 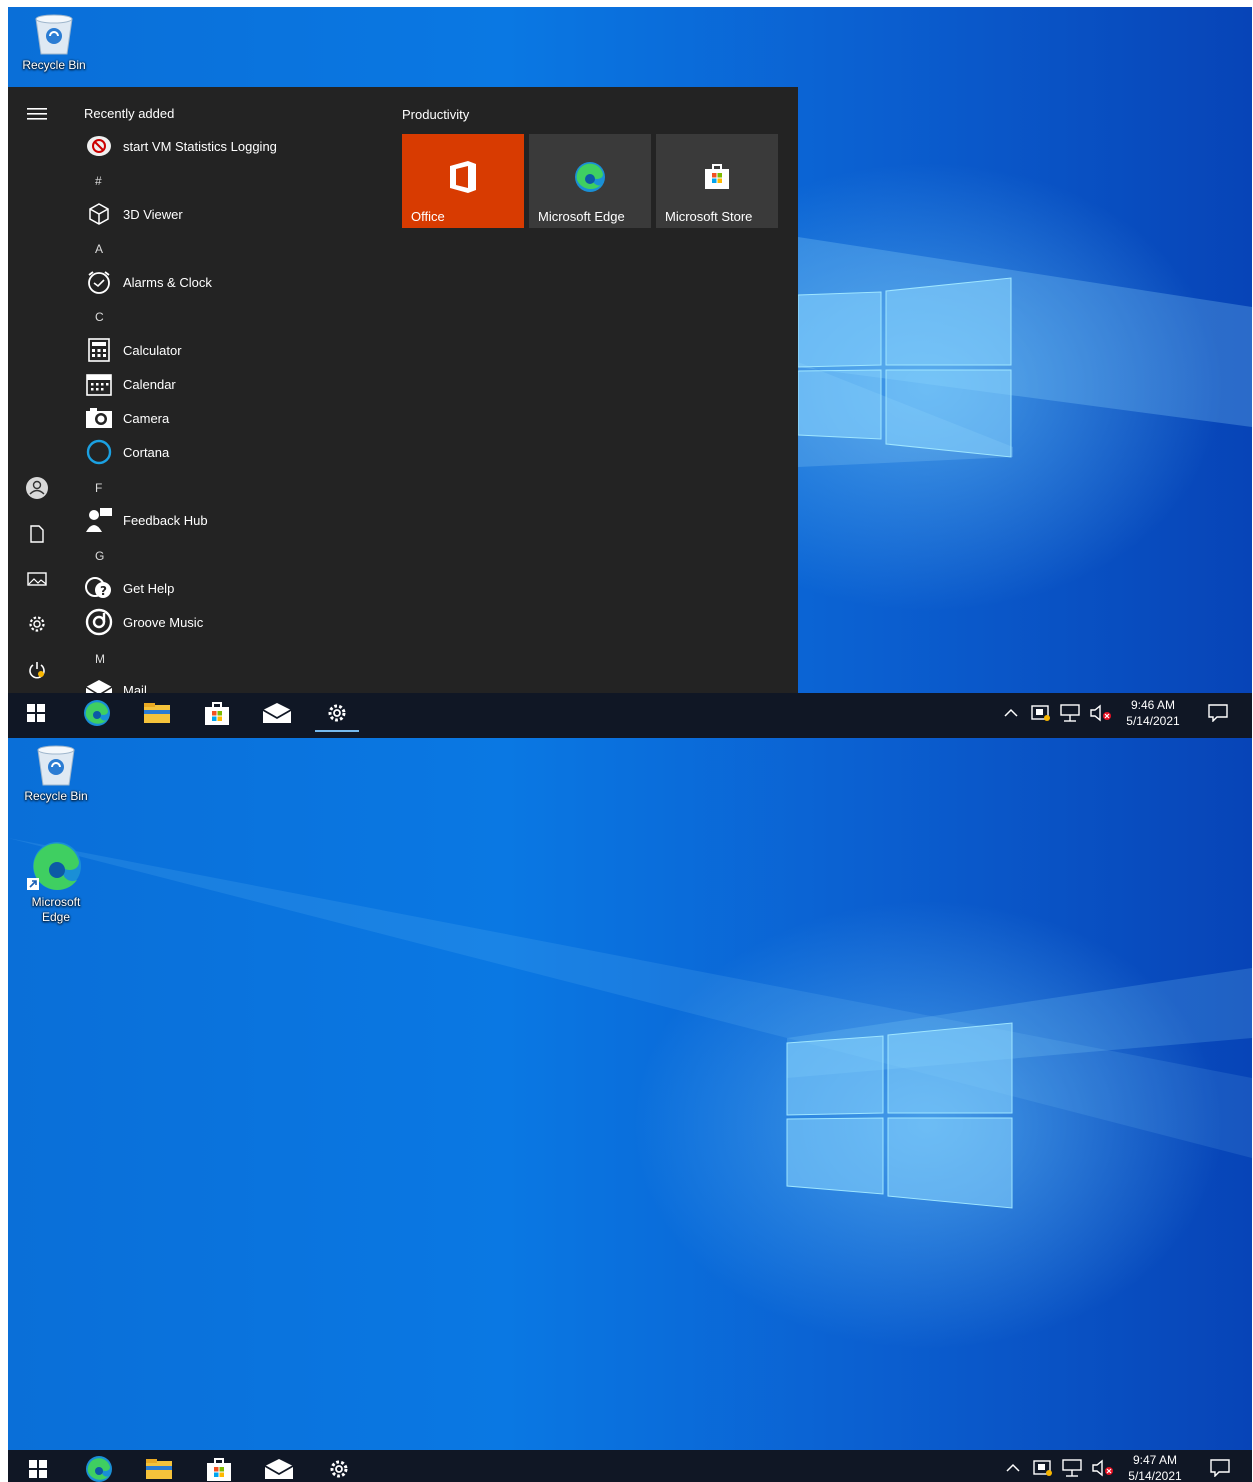 What do you see at coordinates (135, 688) in the screenshot?
I see `app-label: Mail` at bounding box center [135, 688].